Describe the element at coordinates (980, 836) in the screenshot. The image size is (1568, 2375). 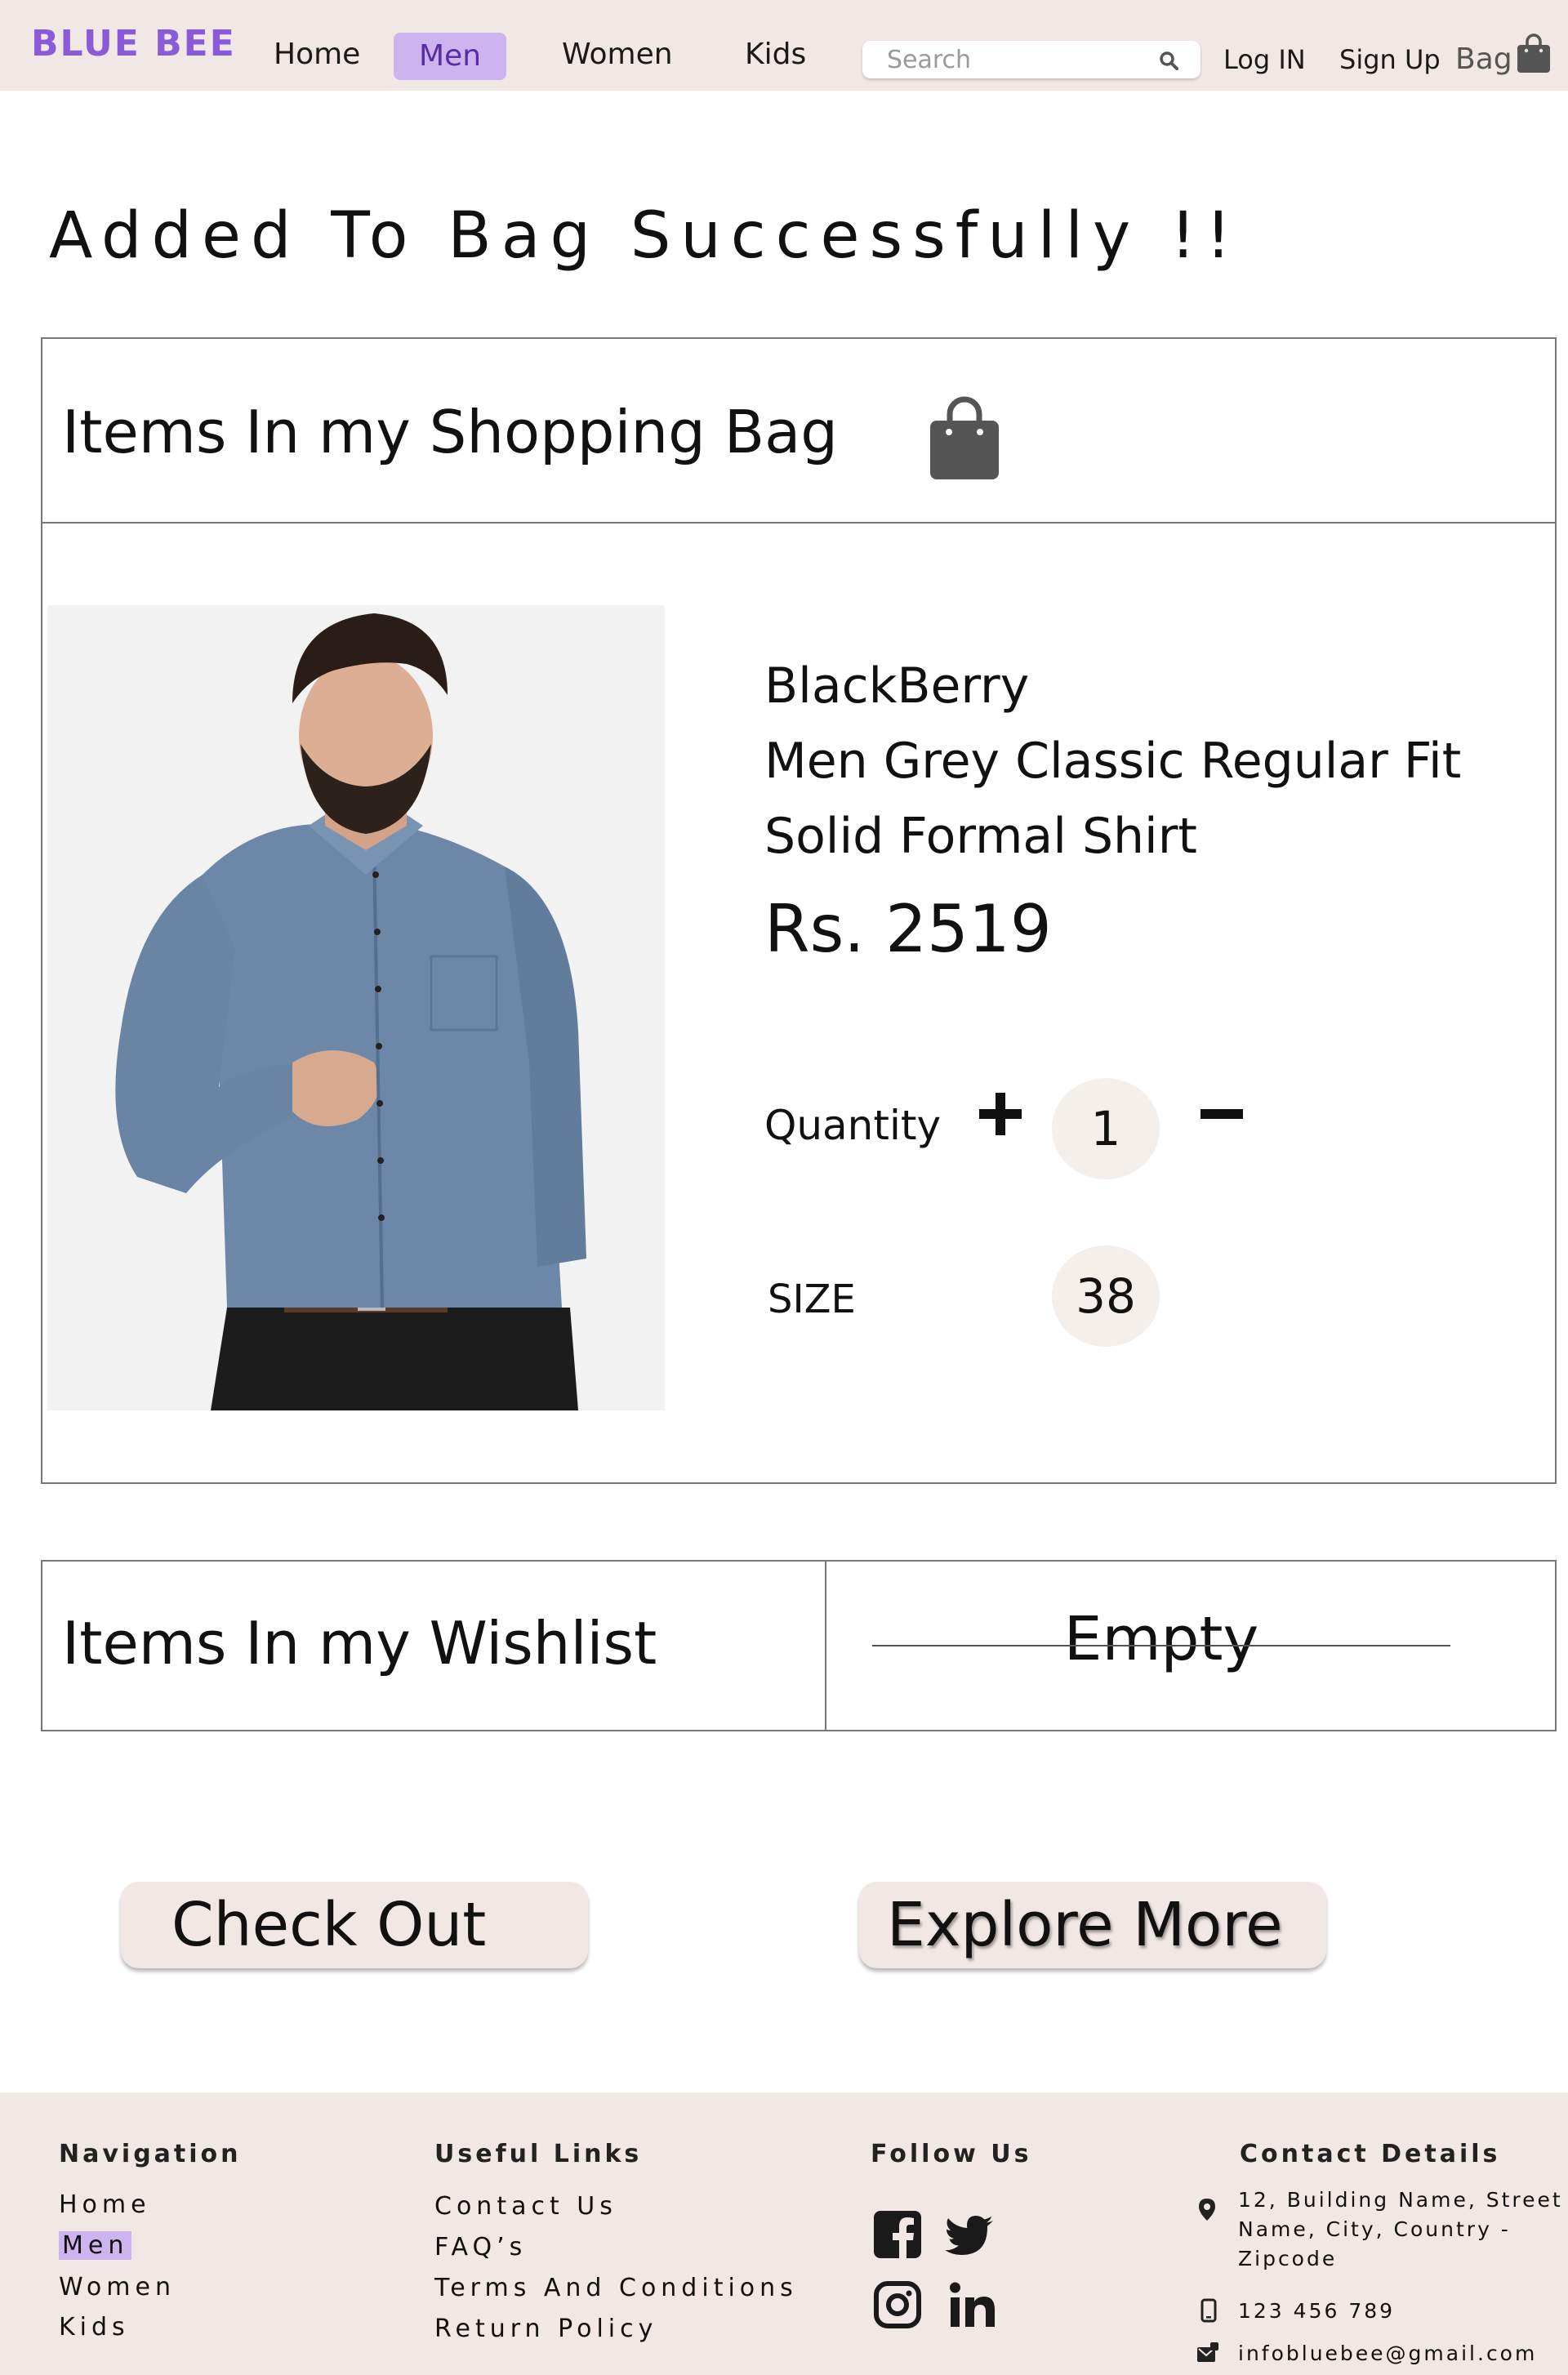
I see `product-name-line-2: Solid Formal Shirt` at that location.